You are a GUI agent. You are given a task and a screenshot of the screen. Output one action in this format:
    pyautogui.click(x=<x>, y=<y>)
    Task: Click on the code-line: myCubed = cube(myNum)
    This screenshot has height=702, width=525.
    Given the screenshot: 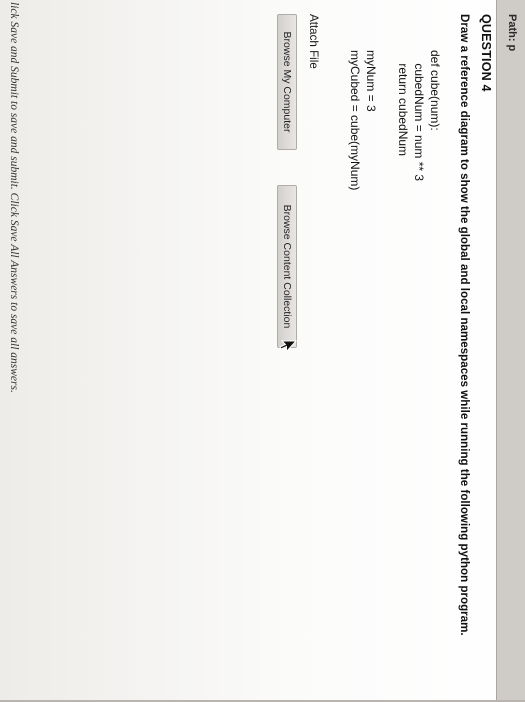 What is the action you would take?
    pyautogui.click(x=355, y=120)
    